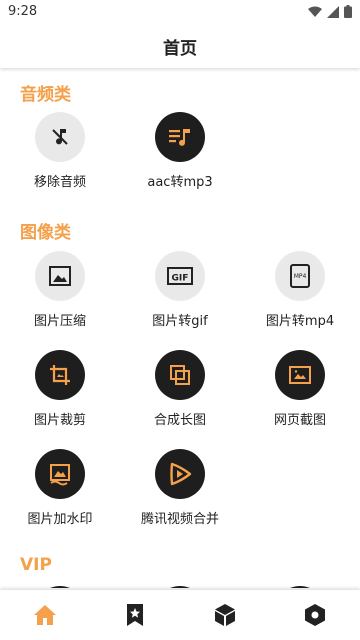 The image size is (360, 640). I want to click on tool-label: 腾讯视频合并, so click(179, 519).